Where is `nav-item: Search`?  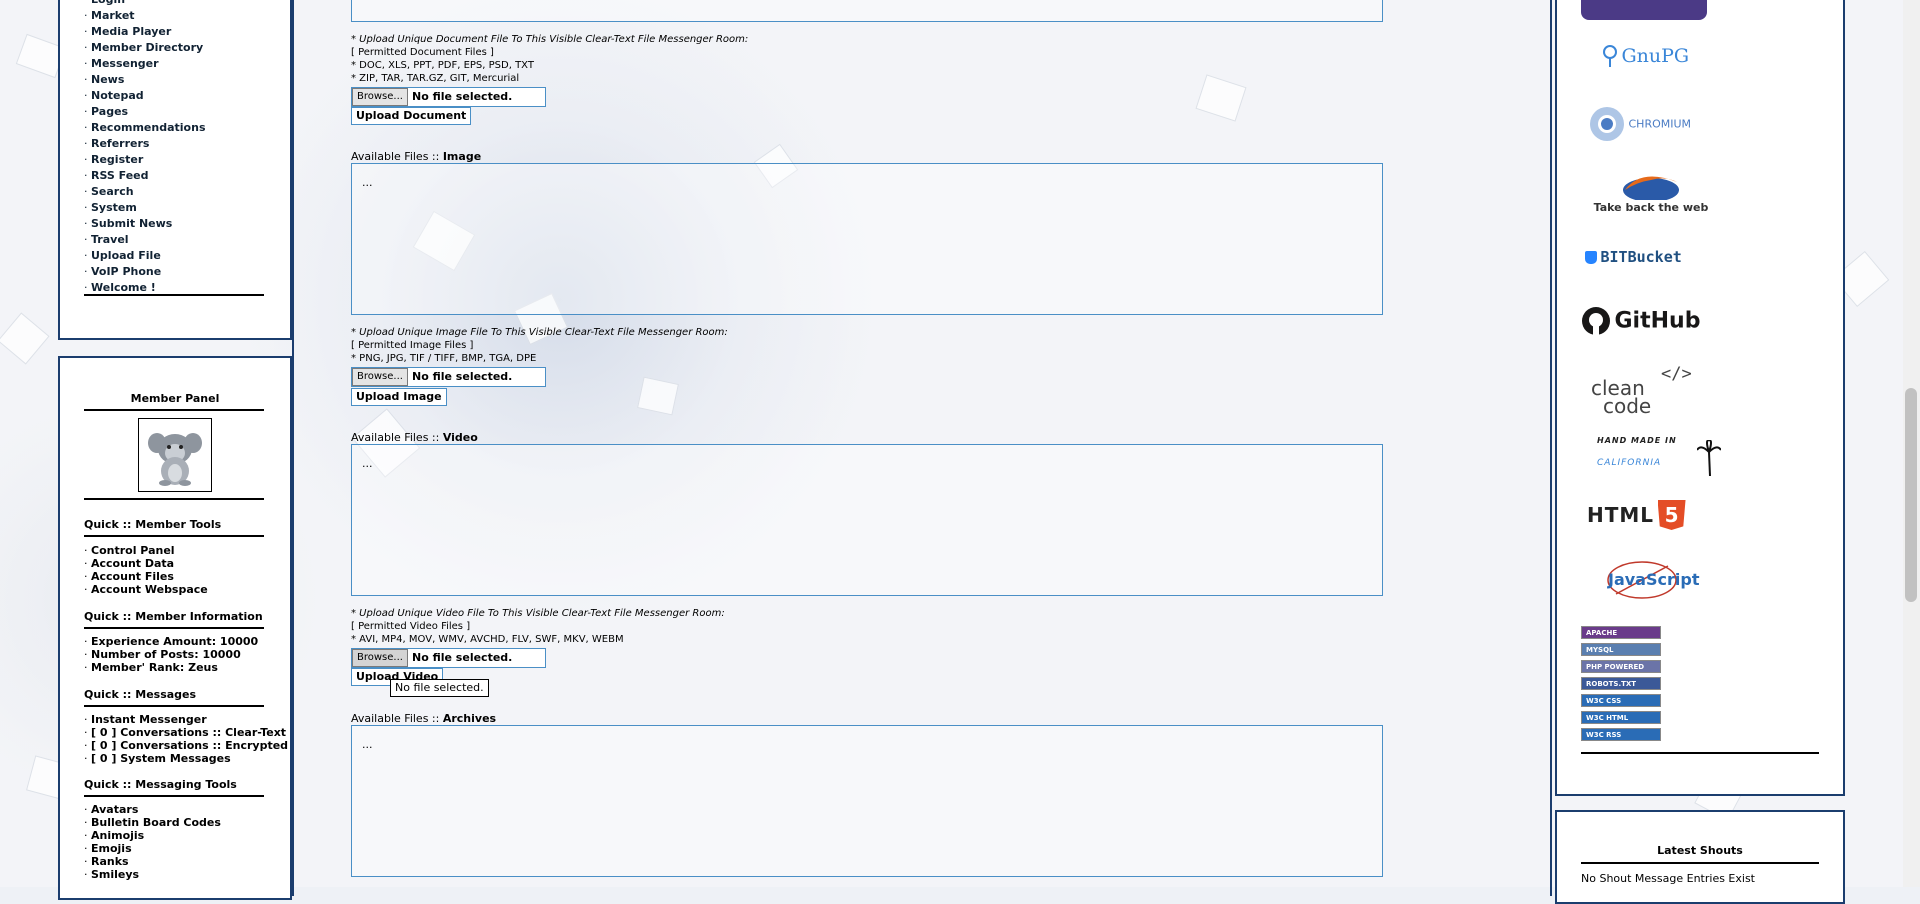 nav-item: Search is located at coordinates (145, 192).